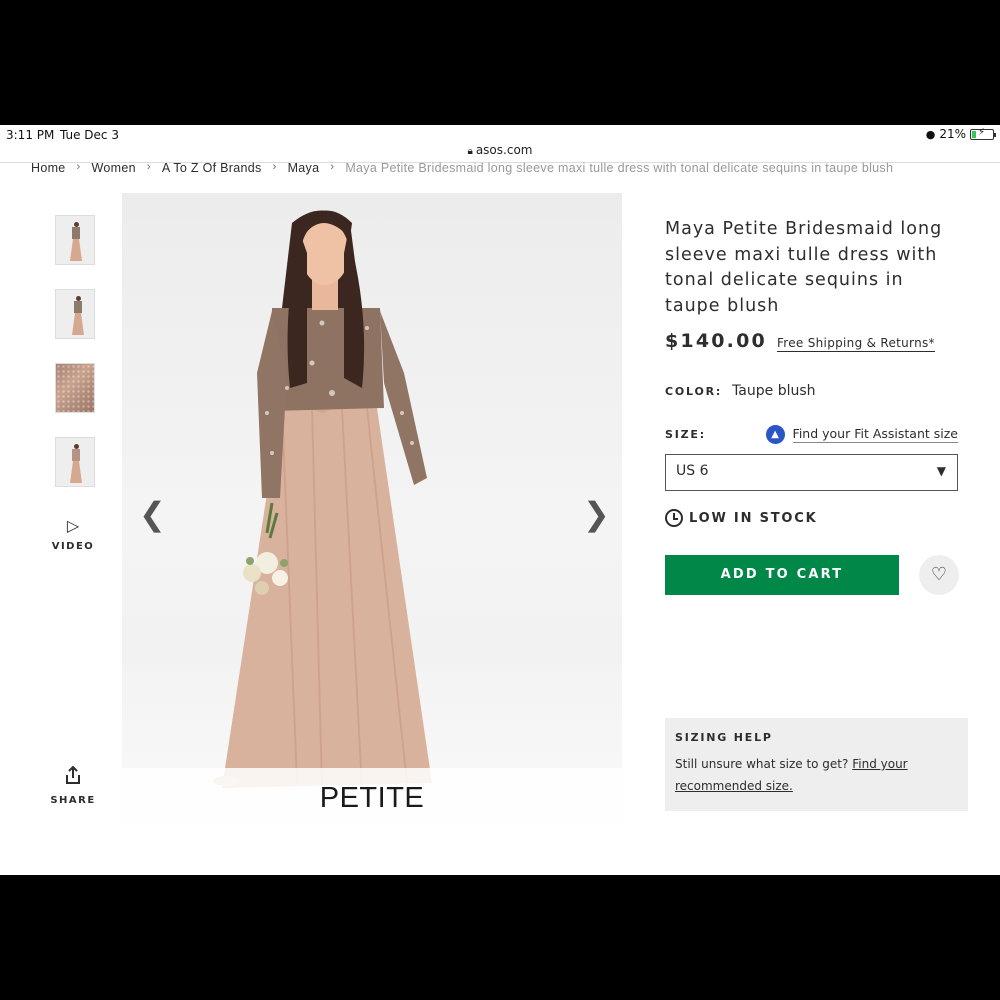 The width and height of the screenshot is (1000, 1000). I want to click on status-time: 3:11 PM, so click(30, 135).